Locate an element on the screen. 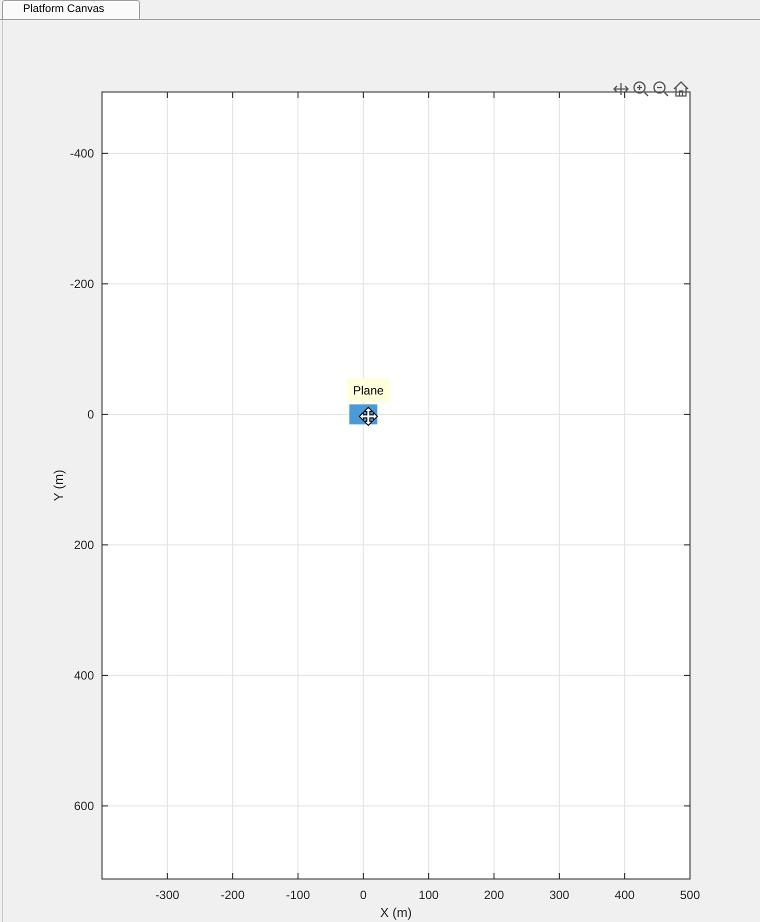  platform-label: Plane is located at coordinates (368, 390).